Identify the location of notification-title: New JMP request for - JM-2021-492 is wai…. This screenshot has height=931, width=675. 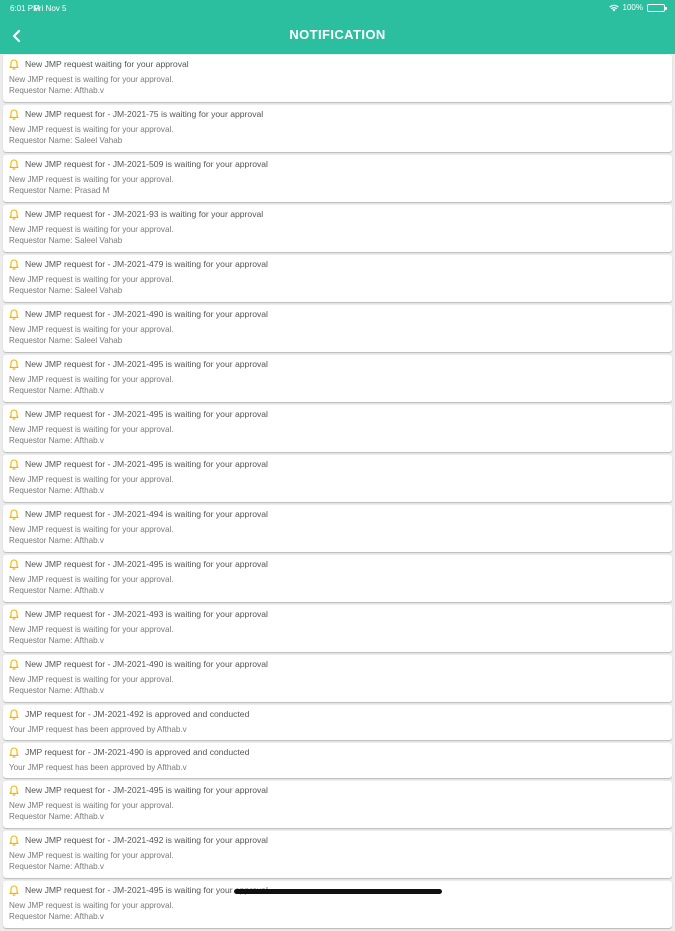
(146, 840).